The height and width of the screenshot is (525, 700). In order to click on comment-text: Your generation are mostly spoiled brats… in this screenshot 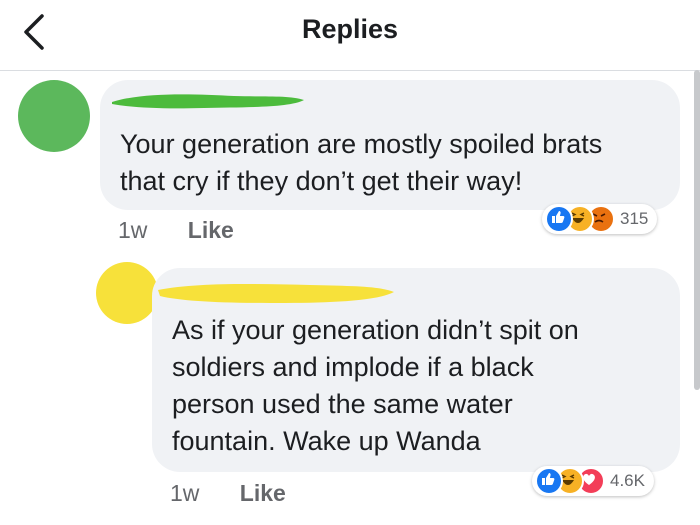, I will do `click(361, 162)`.